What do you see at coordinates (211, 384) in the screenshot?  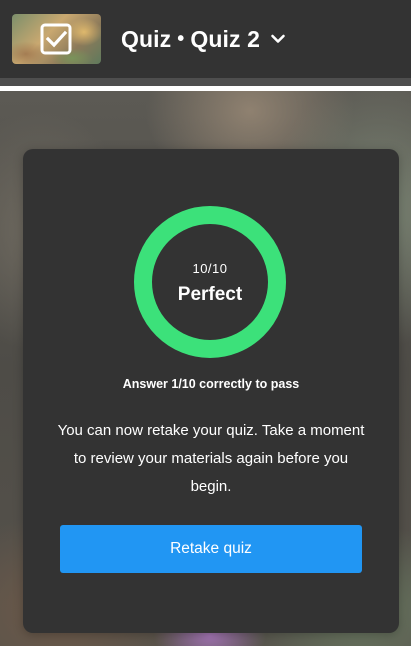 I see `pass-requirement: Answer 1/10 correctly to pass` at bounding box center [211, 384].